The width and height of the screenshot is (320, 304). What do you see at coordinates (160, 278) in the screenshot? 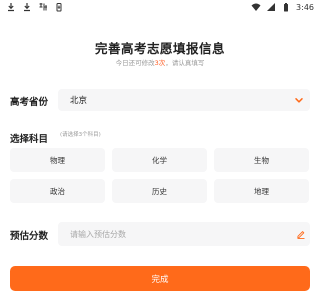
I see `done-button: 完成` at bounding box center [160, 278].